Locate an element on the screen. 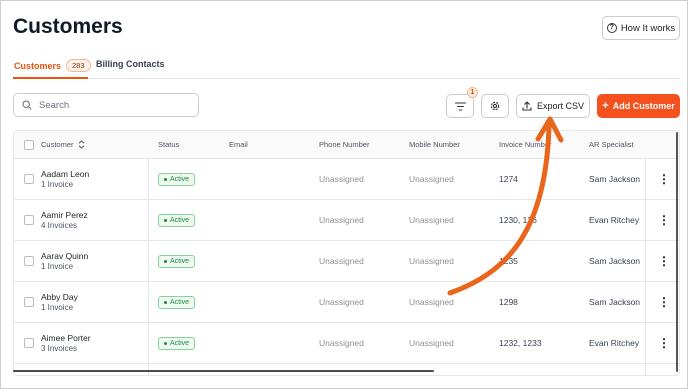  column-header-phone: Phone Number is located at coordinates (344, 144).